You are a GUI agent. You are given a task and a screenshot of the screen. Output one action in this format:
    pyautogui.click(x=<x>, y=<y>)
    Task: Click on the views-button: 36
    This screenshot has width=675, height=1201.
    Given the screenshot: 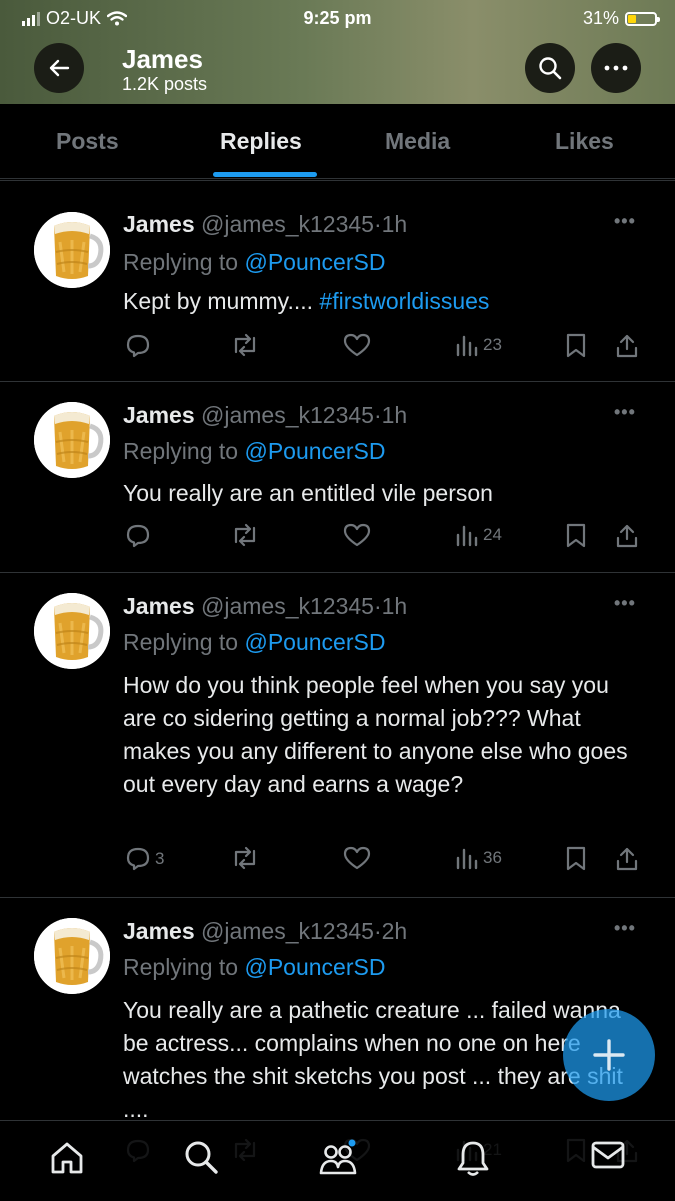 What is the action you would take?
    pyautogui.click(x=478, y=858)
    